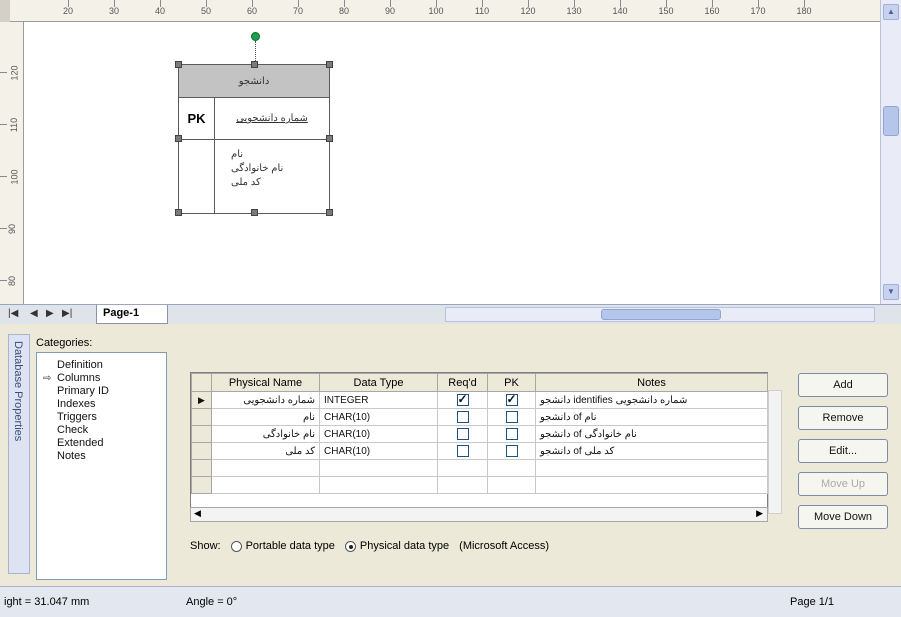  Describe the element at coordinates (843, 517) in the screenshot. I see `move-down-button: Move Down` at that location.